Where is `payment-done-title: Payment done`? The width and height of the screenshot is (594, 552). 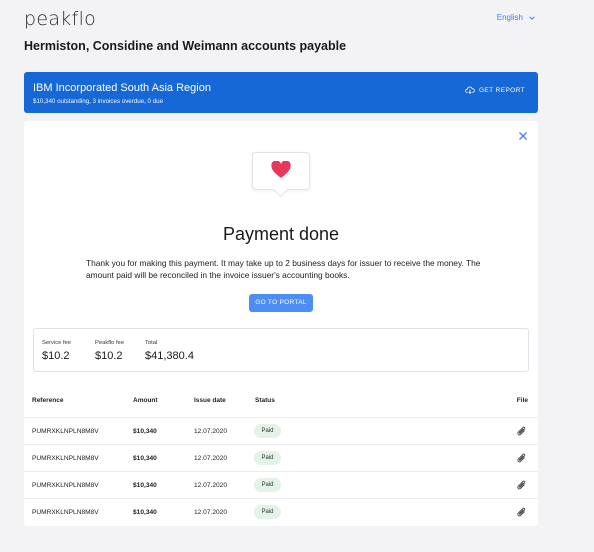
payment-done-title: Payment done is located at coordinates (281, 234).